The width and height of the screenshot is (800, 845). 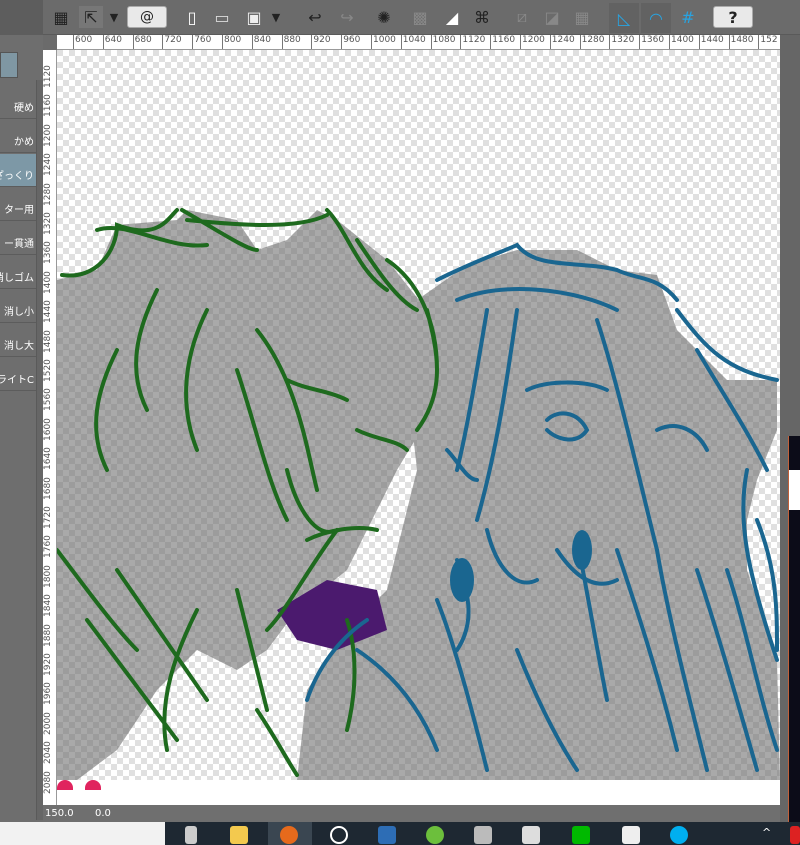 What do you see at coordinates (39, 450) in the screenshot?
I see `panel-scrollbar` at bounding box center [39, 450].